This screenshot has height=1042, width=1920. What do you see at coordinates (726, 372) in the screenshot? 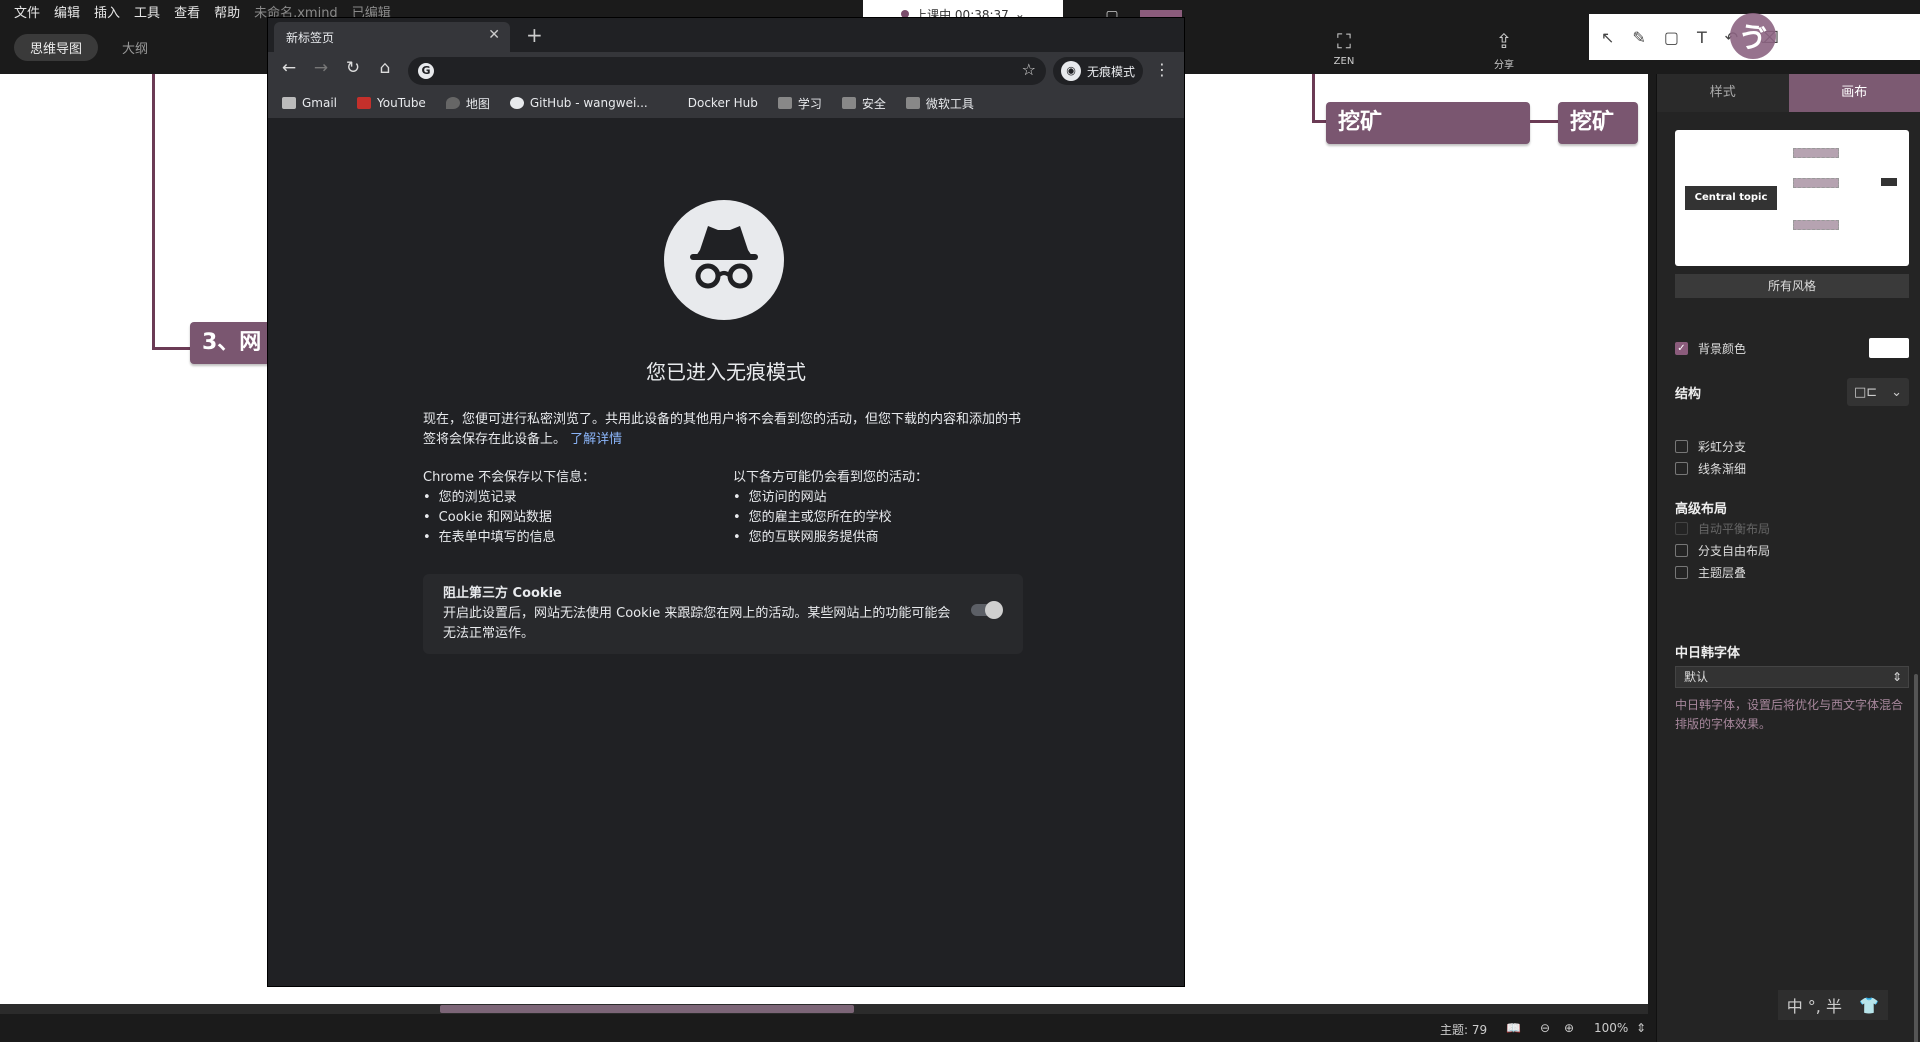
I see `incognito-title: 您已进入无痕模式` at bounding box center [726, 372].